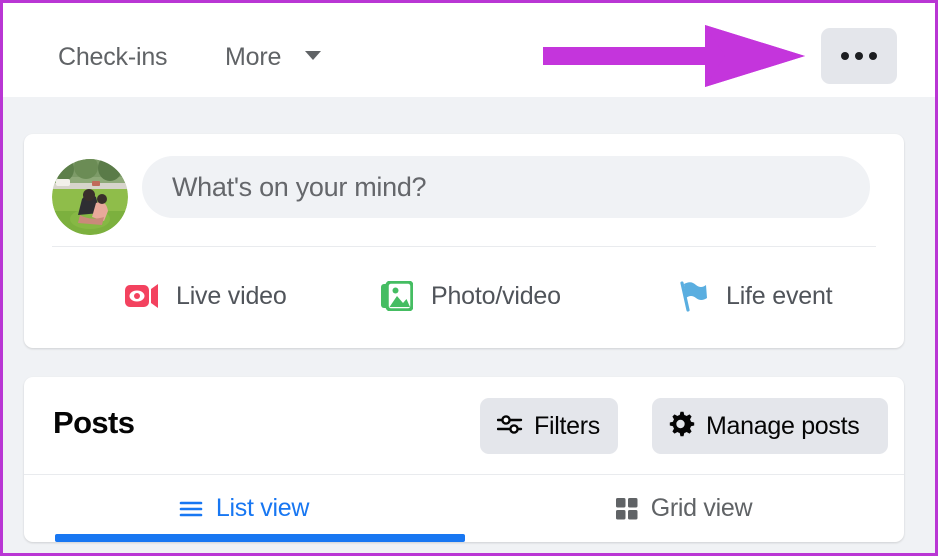  What do you see at coordinates (682, 426) in the screenshot?
I see `gear-icon` at bounding box center [682, 426].